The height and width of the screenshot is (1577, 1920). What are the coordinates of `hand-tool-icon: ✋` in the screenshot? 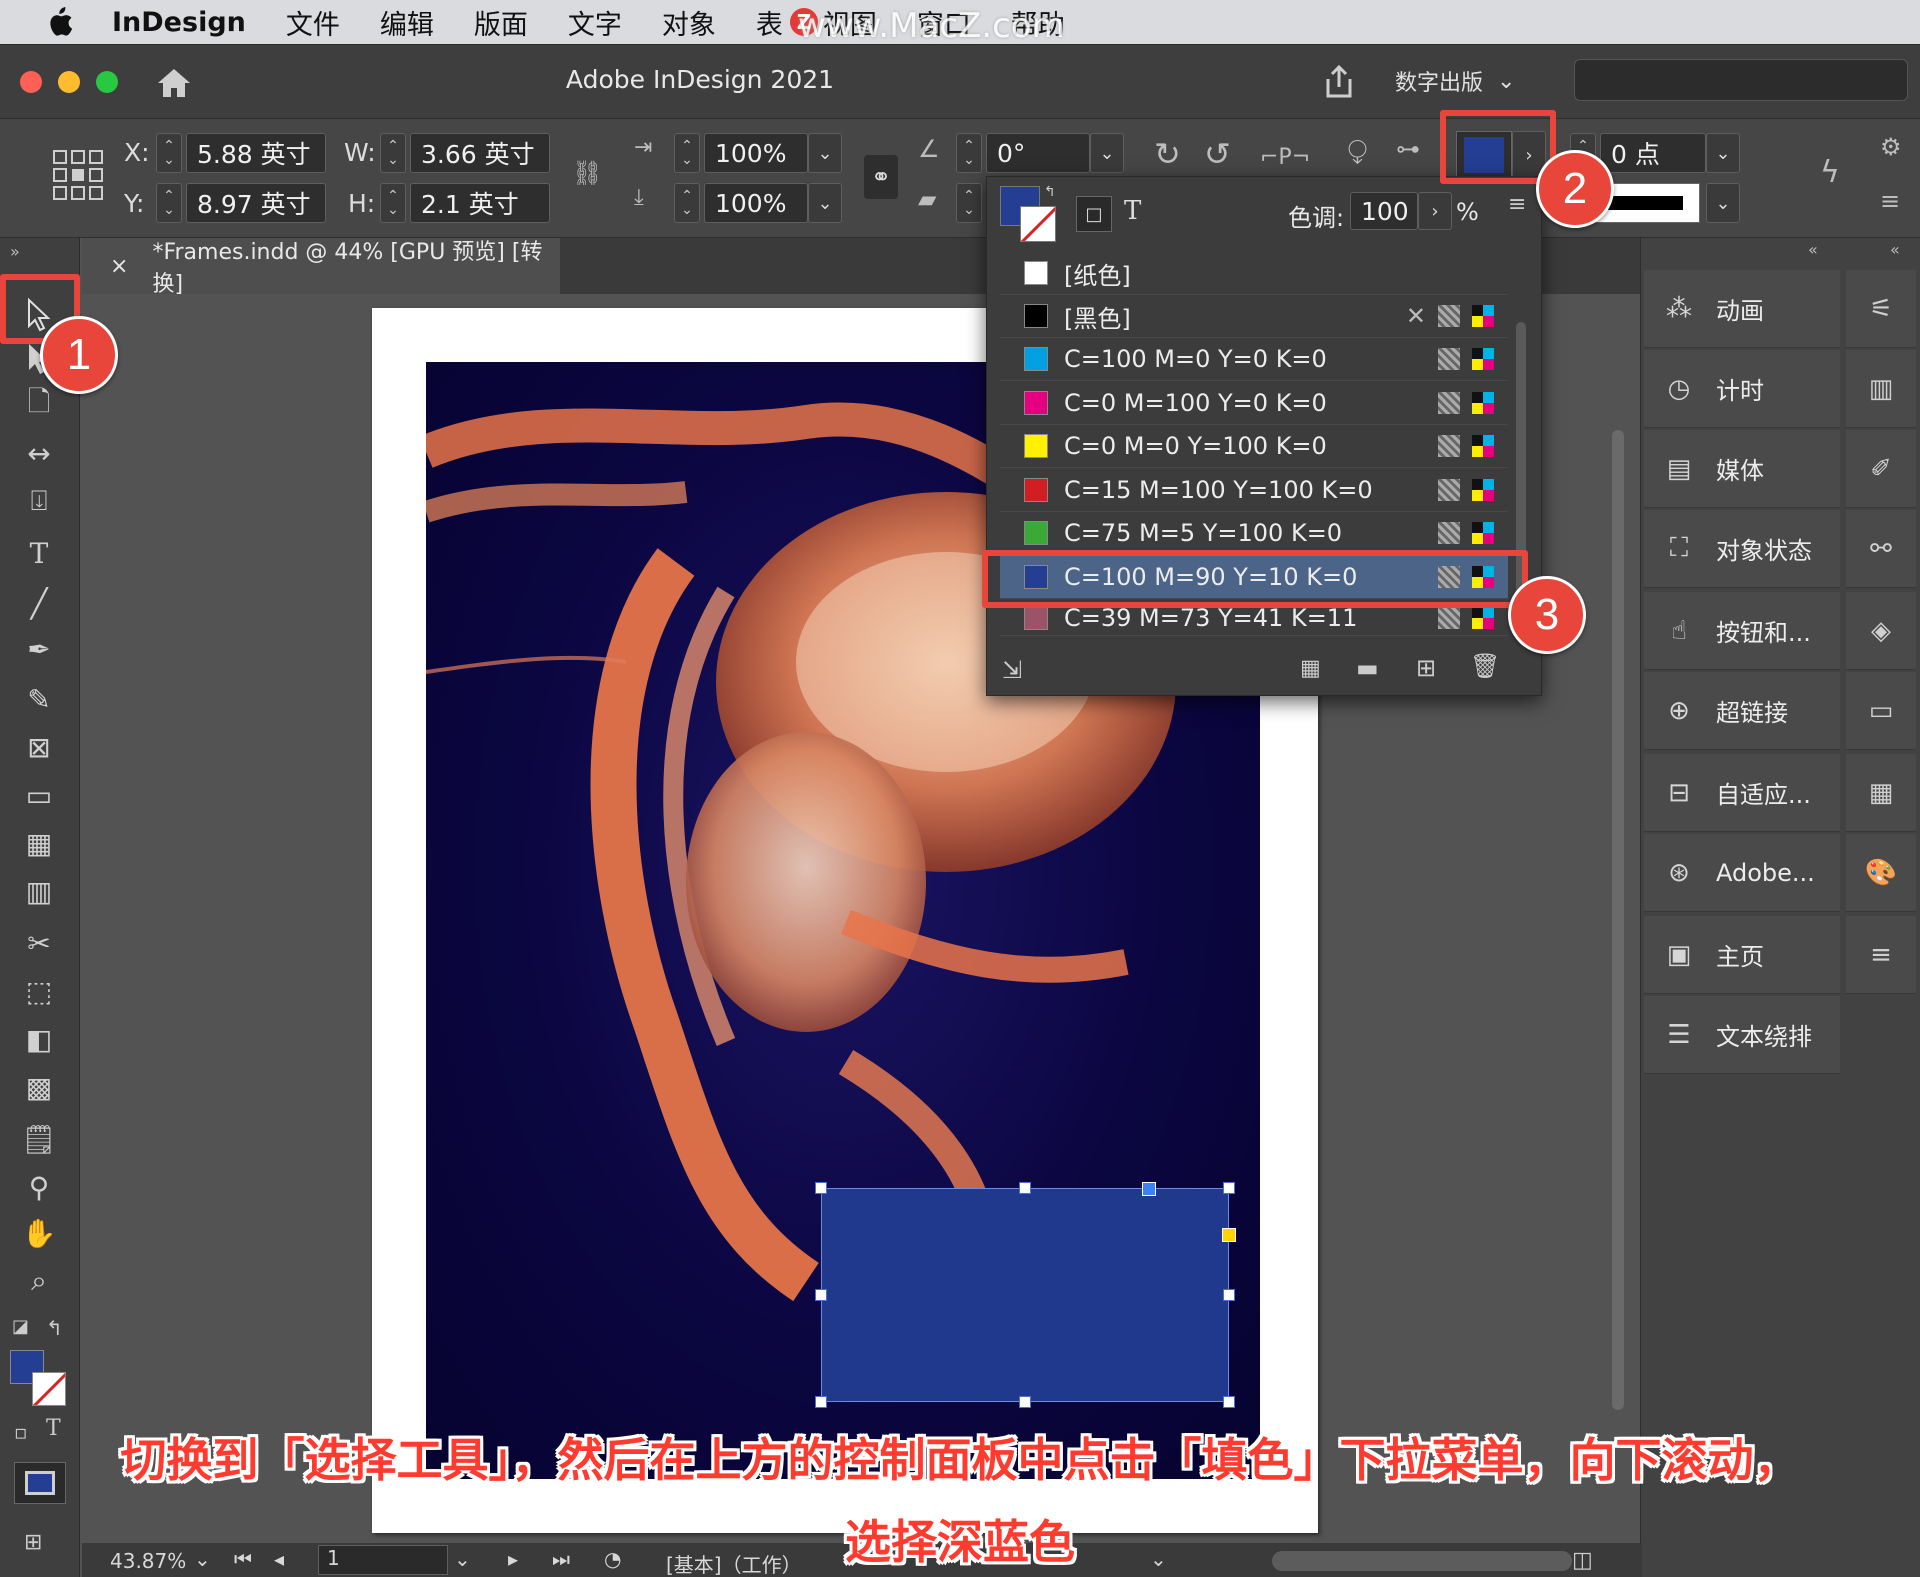 It's located at (39, 1233).